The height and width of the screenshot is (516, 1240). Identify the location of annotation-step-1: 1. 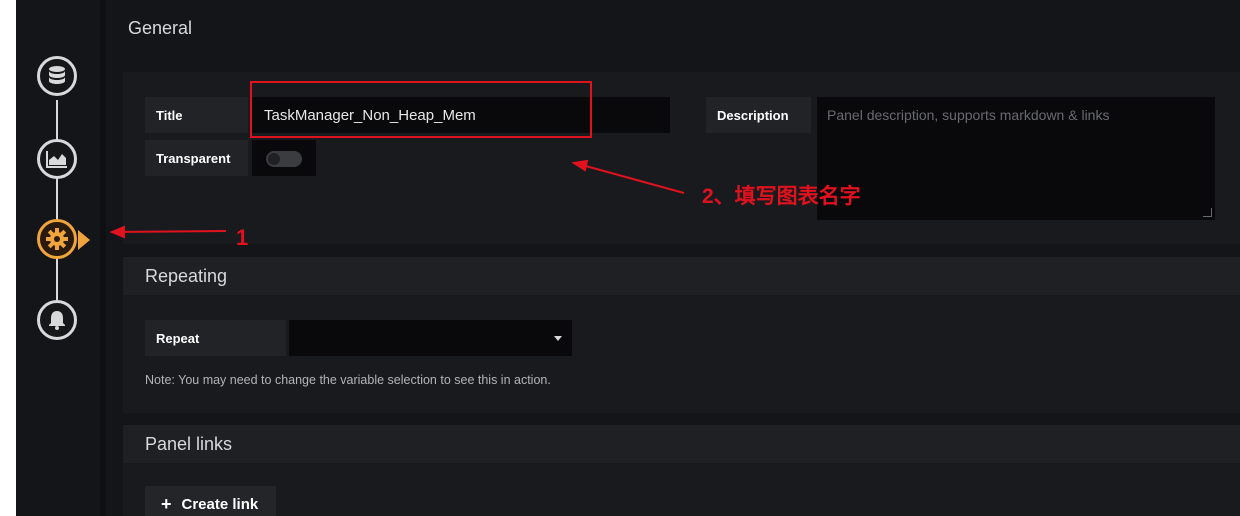
(242, 237).